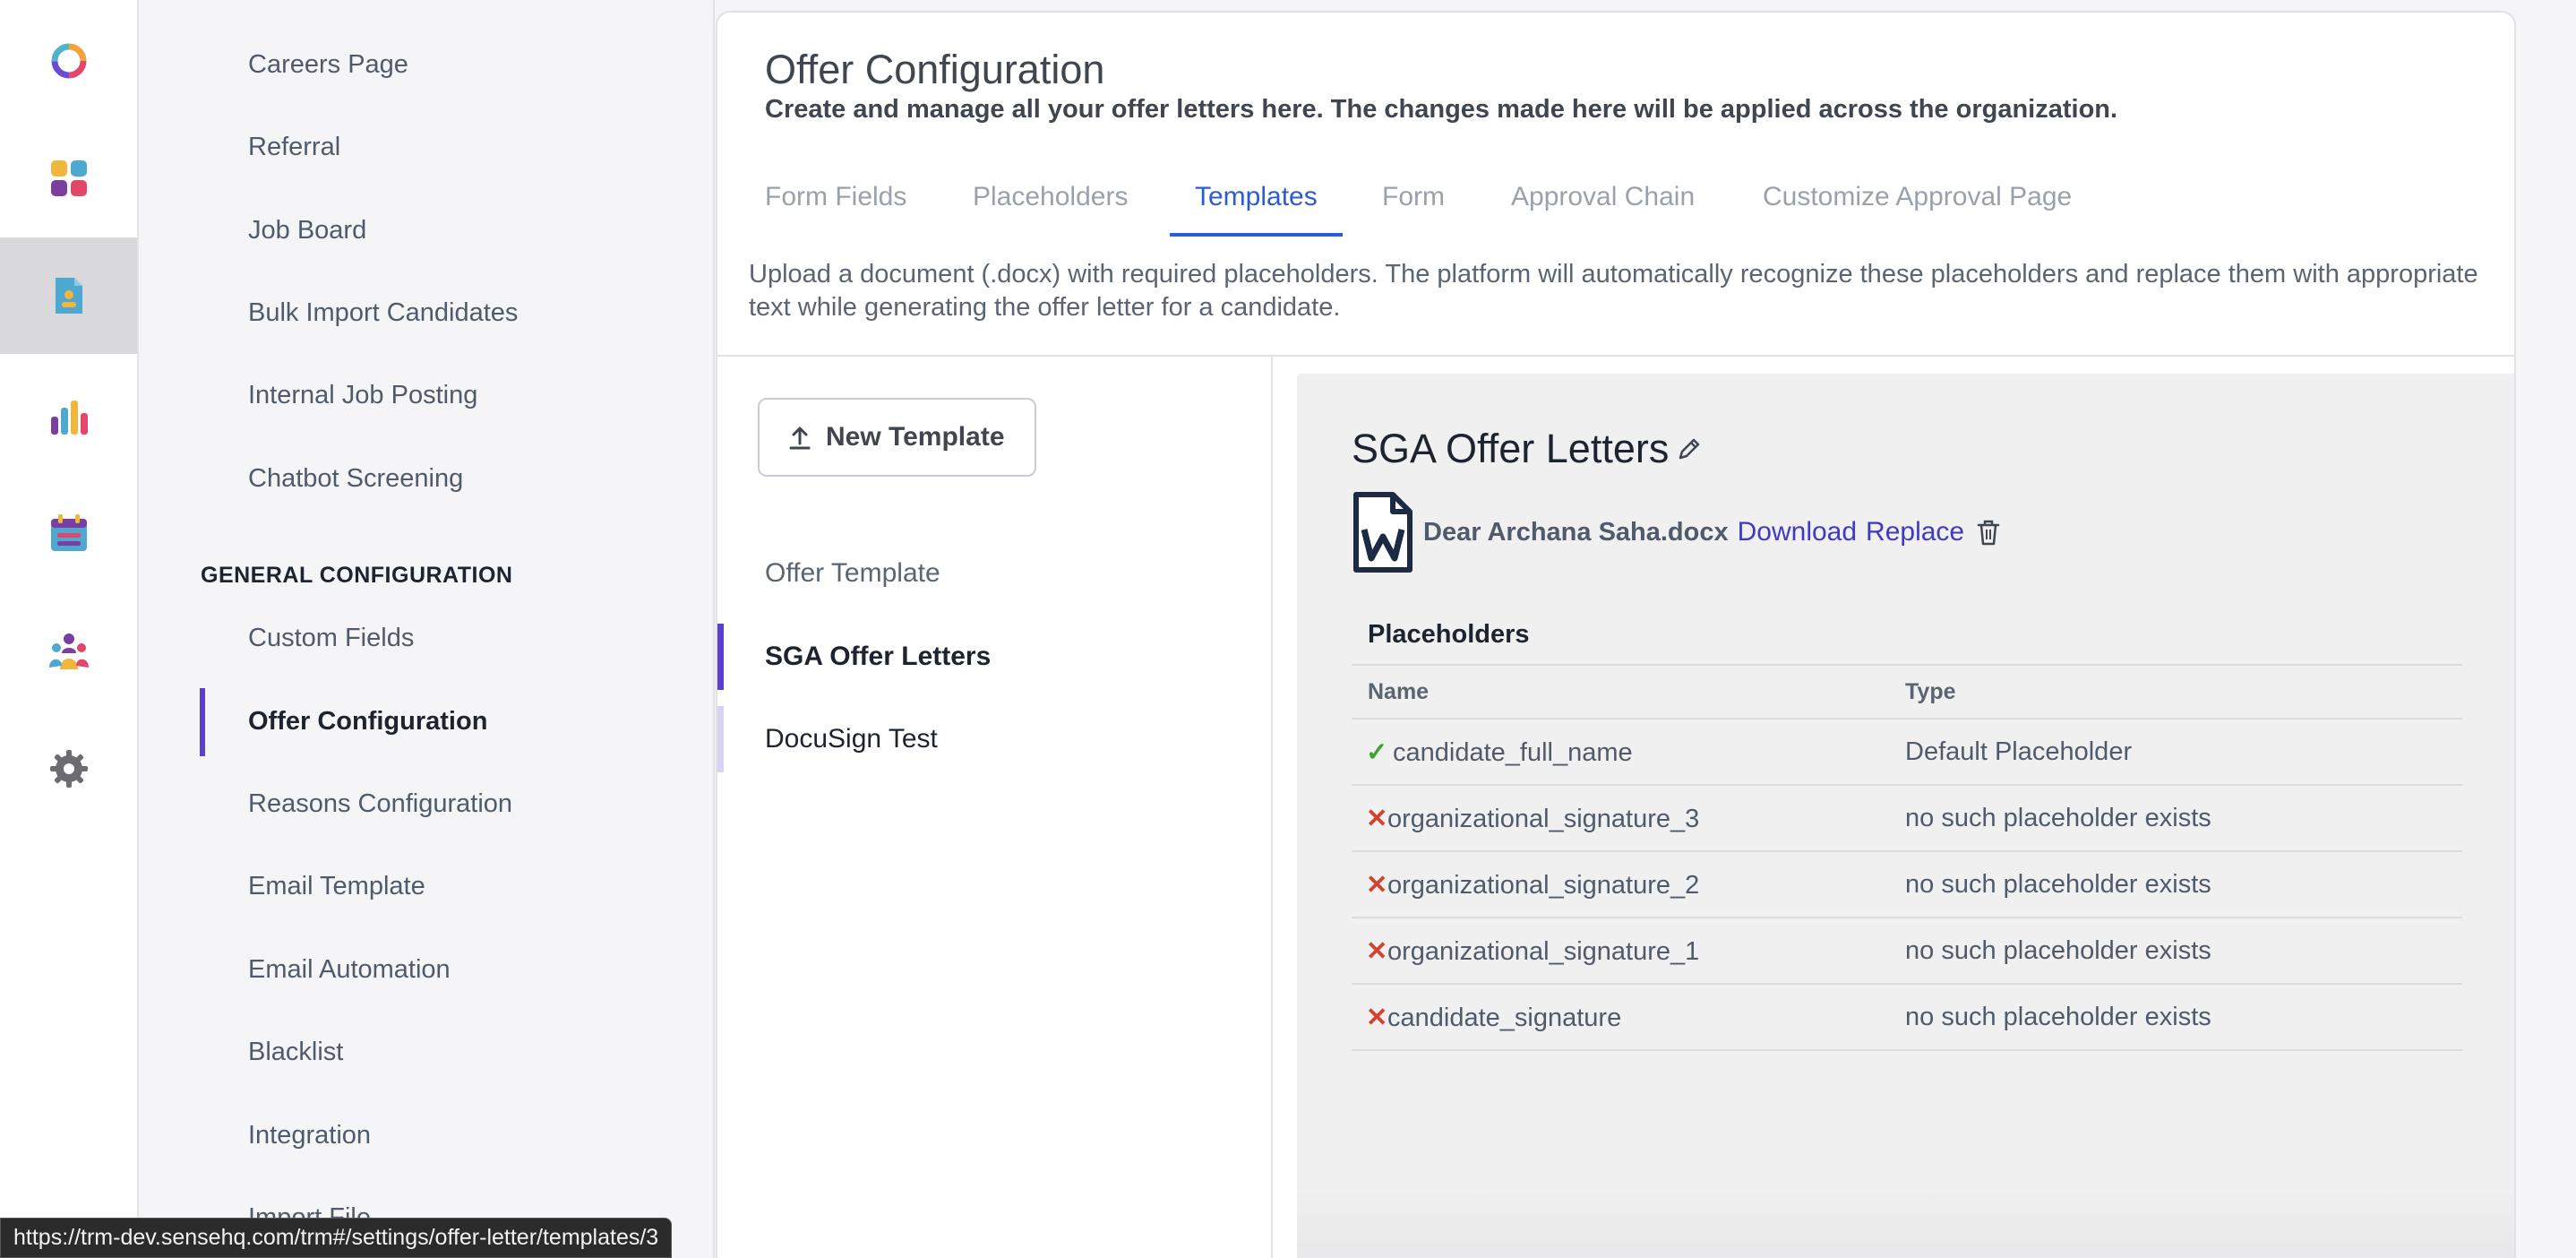  I want to click on sidebar-item-integration: Integration, so click(309, 1135).